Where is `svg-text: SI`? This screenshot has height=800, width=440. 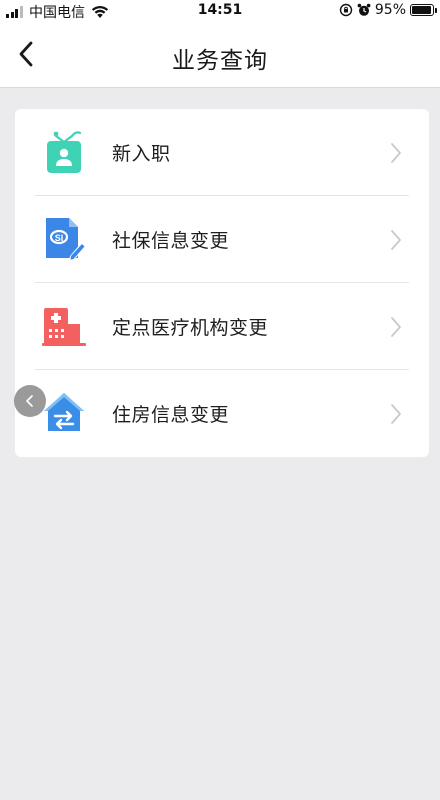 svg-text: SI is located at coordinates (59, 238).